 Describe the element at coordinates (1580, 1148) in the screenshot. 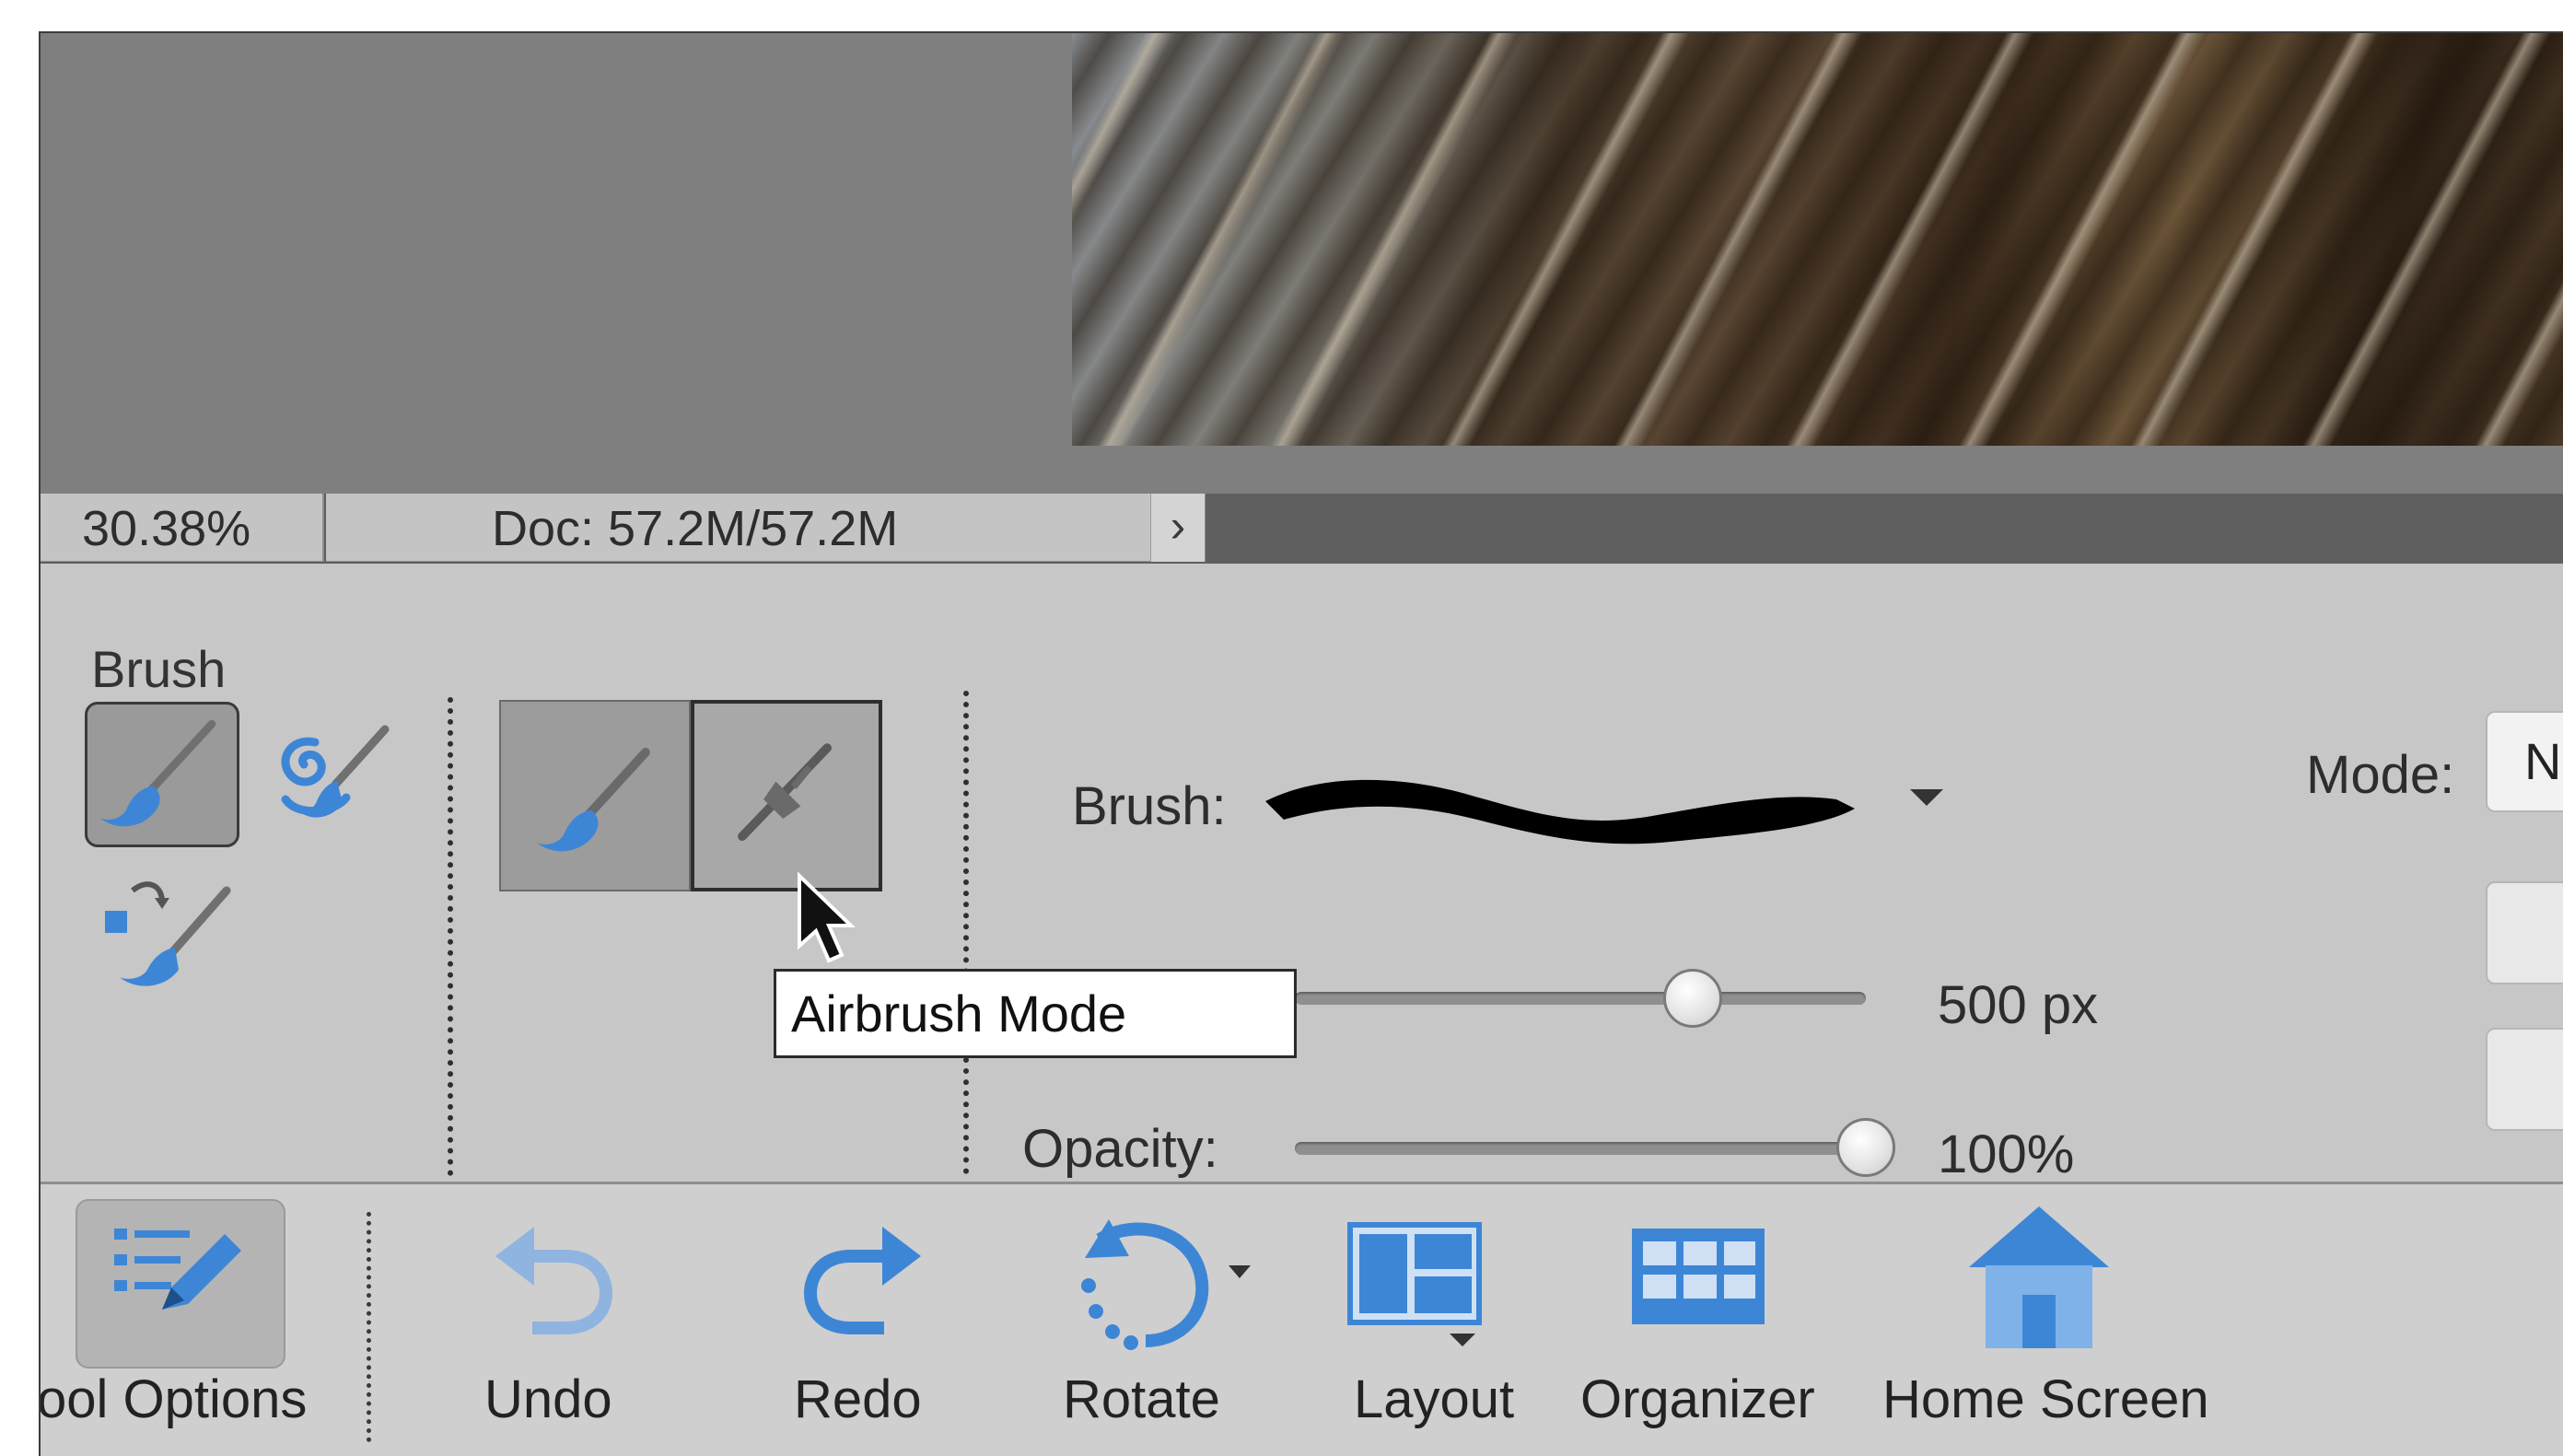

I see `opacity-slider-track` at that location.